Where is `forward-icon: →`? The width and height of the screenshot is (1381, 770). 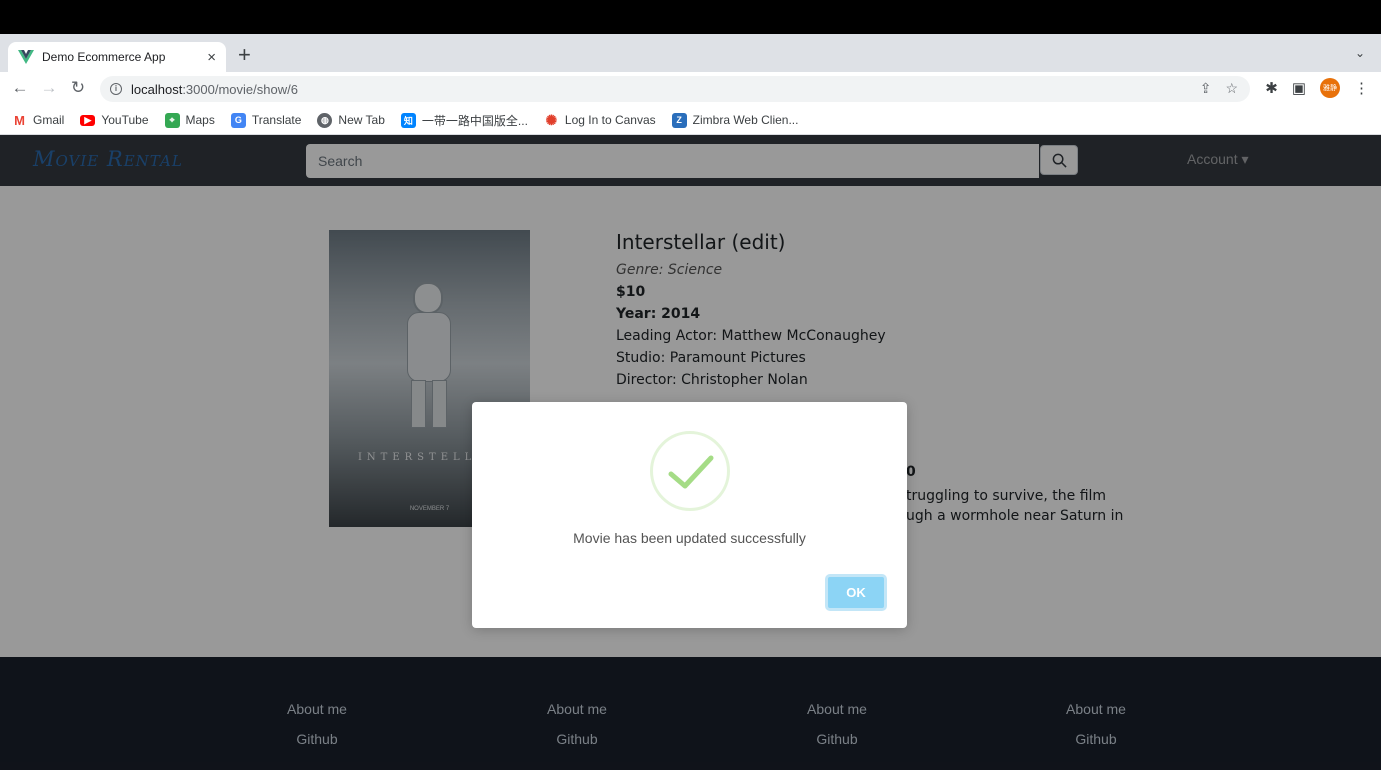 forward-icon: → is located at coordinates (49, 88).